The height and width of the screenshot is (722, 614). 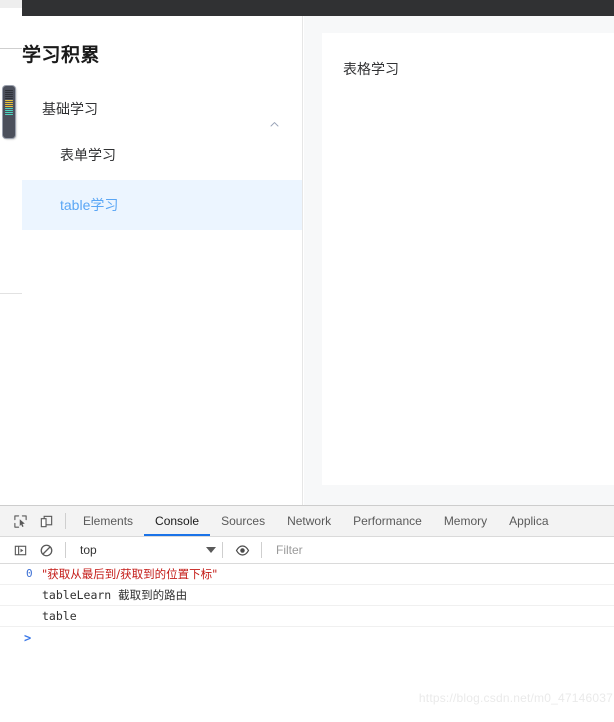 I want to click on console-sidebar-toggle-icon, so click(x=20, y=550).